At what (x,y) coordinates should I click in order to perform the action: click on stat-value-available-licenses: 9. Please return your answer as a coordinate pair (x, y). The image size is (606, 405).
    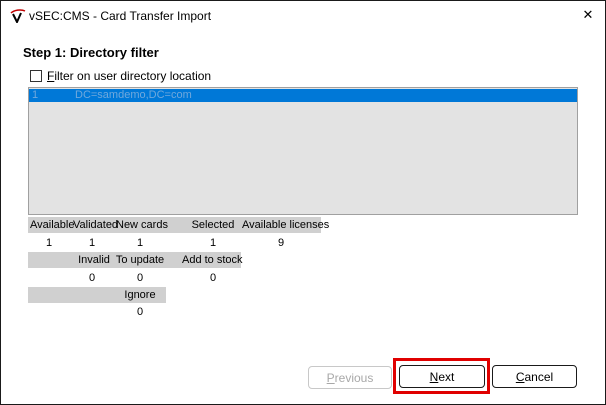
    Looking at the image, I should click on (281, 243).